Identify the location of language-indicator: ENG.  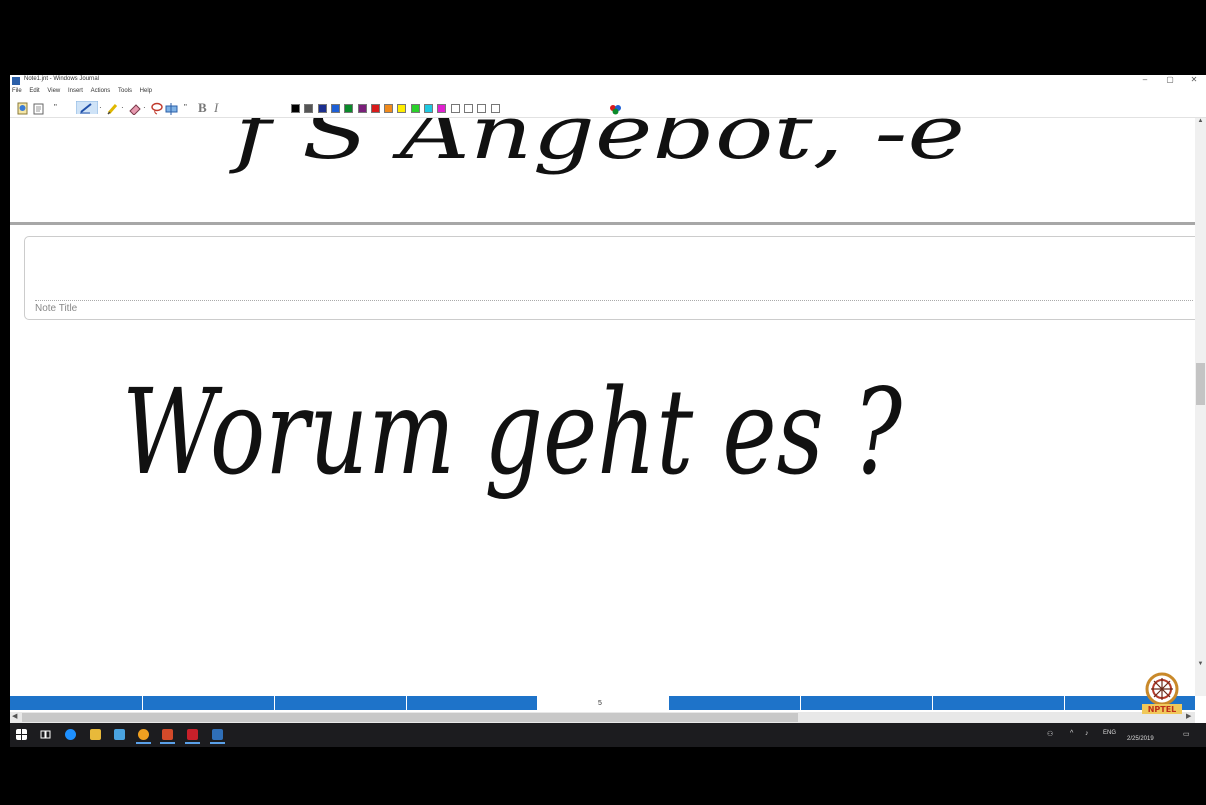
(1109, 733).